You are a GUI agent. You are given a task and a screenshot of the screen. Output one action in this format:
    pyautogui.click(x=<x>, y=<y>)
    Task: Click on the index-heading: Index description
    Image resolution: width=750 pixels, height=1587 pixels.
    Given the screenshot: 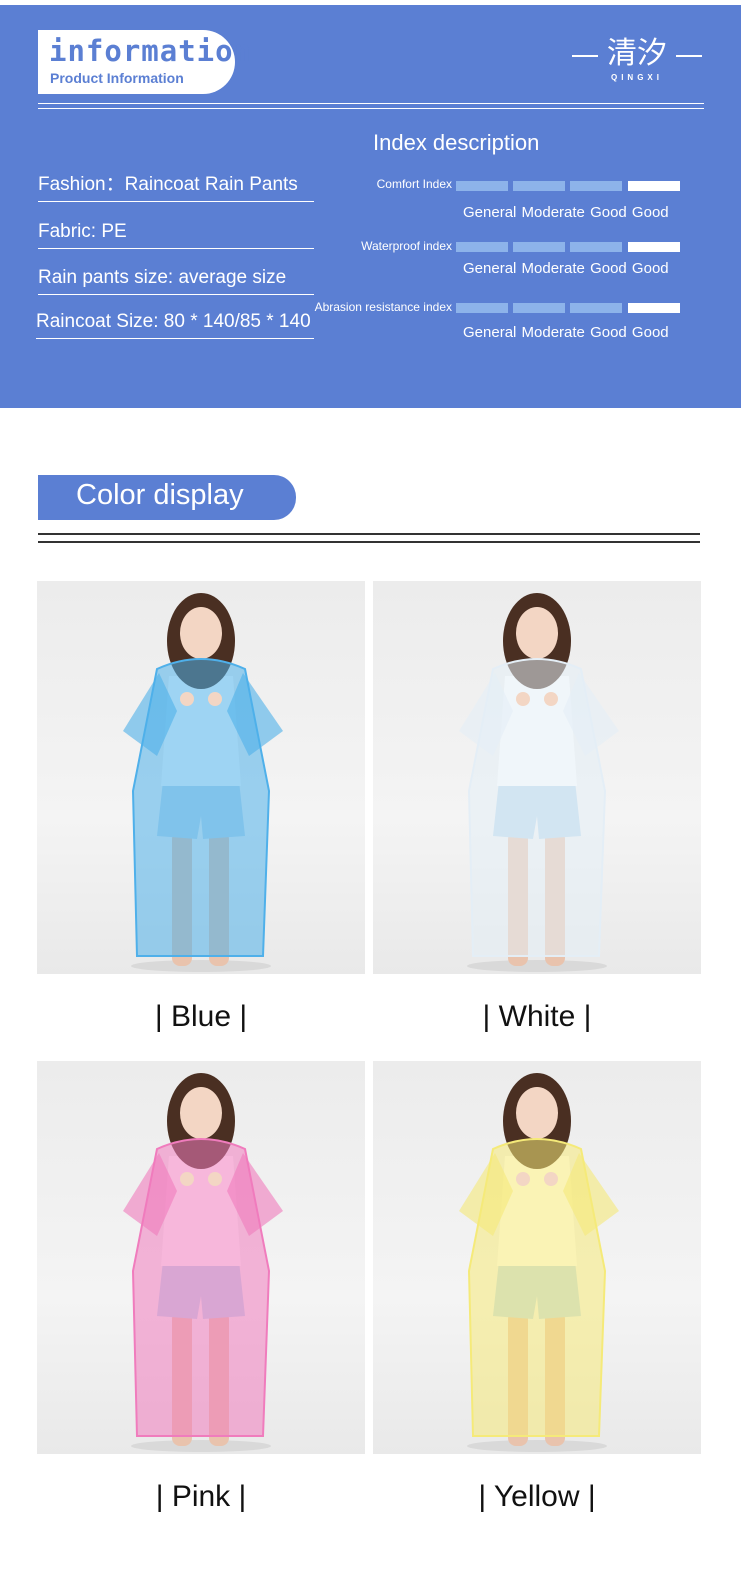 What is the action you would take?
    pyautogui.click(x=456, y=142)
    